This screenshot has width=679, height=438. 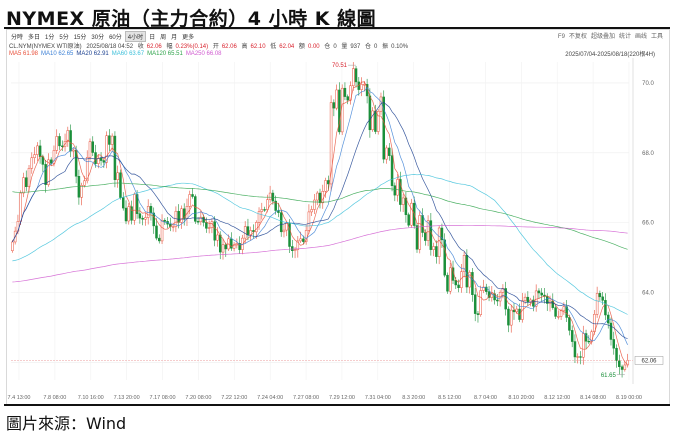 I want to click on y-tick-label: 66.0, so click(x=648, y=224).